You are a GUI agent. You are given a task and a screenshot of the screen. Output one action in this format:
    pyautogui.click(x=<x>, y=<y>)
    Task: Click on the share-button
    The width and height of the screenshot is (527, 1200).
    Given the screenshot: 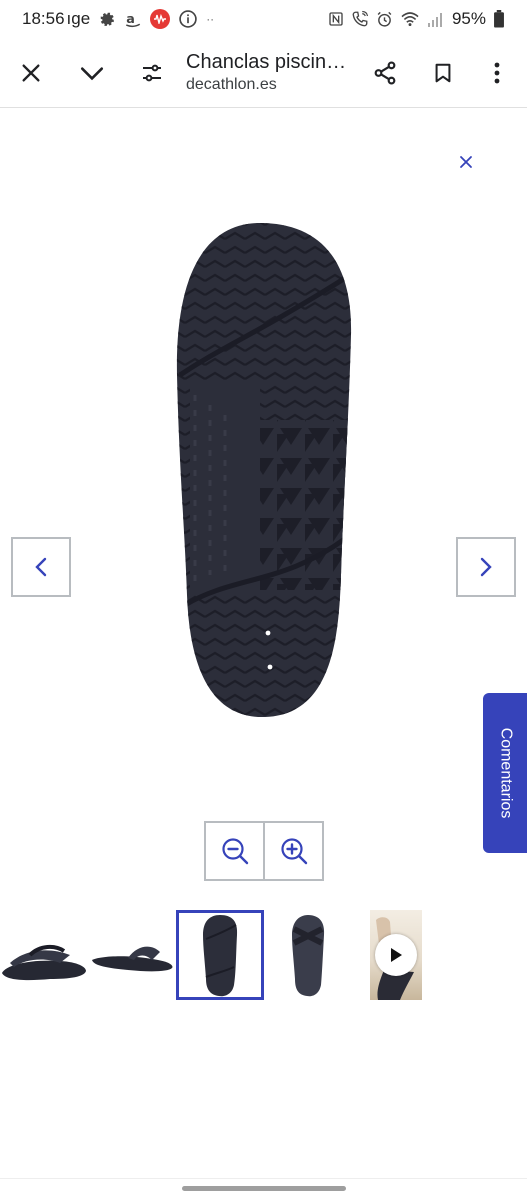 What is the action you would take?
    pyautogui.click(x=385, y=73)
    